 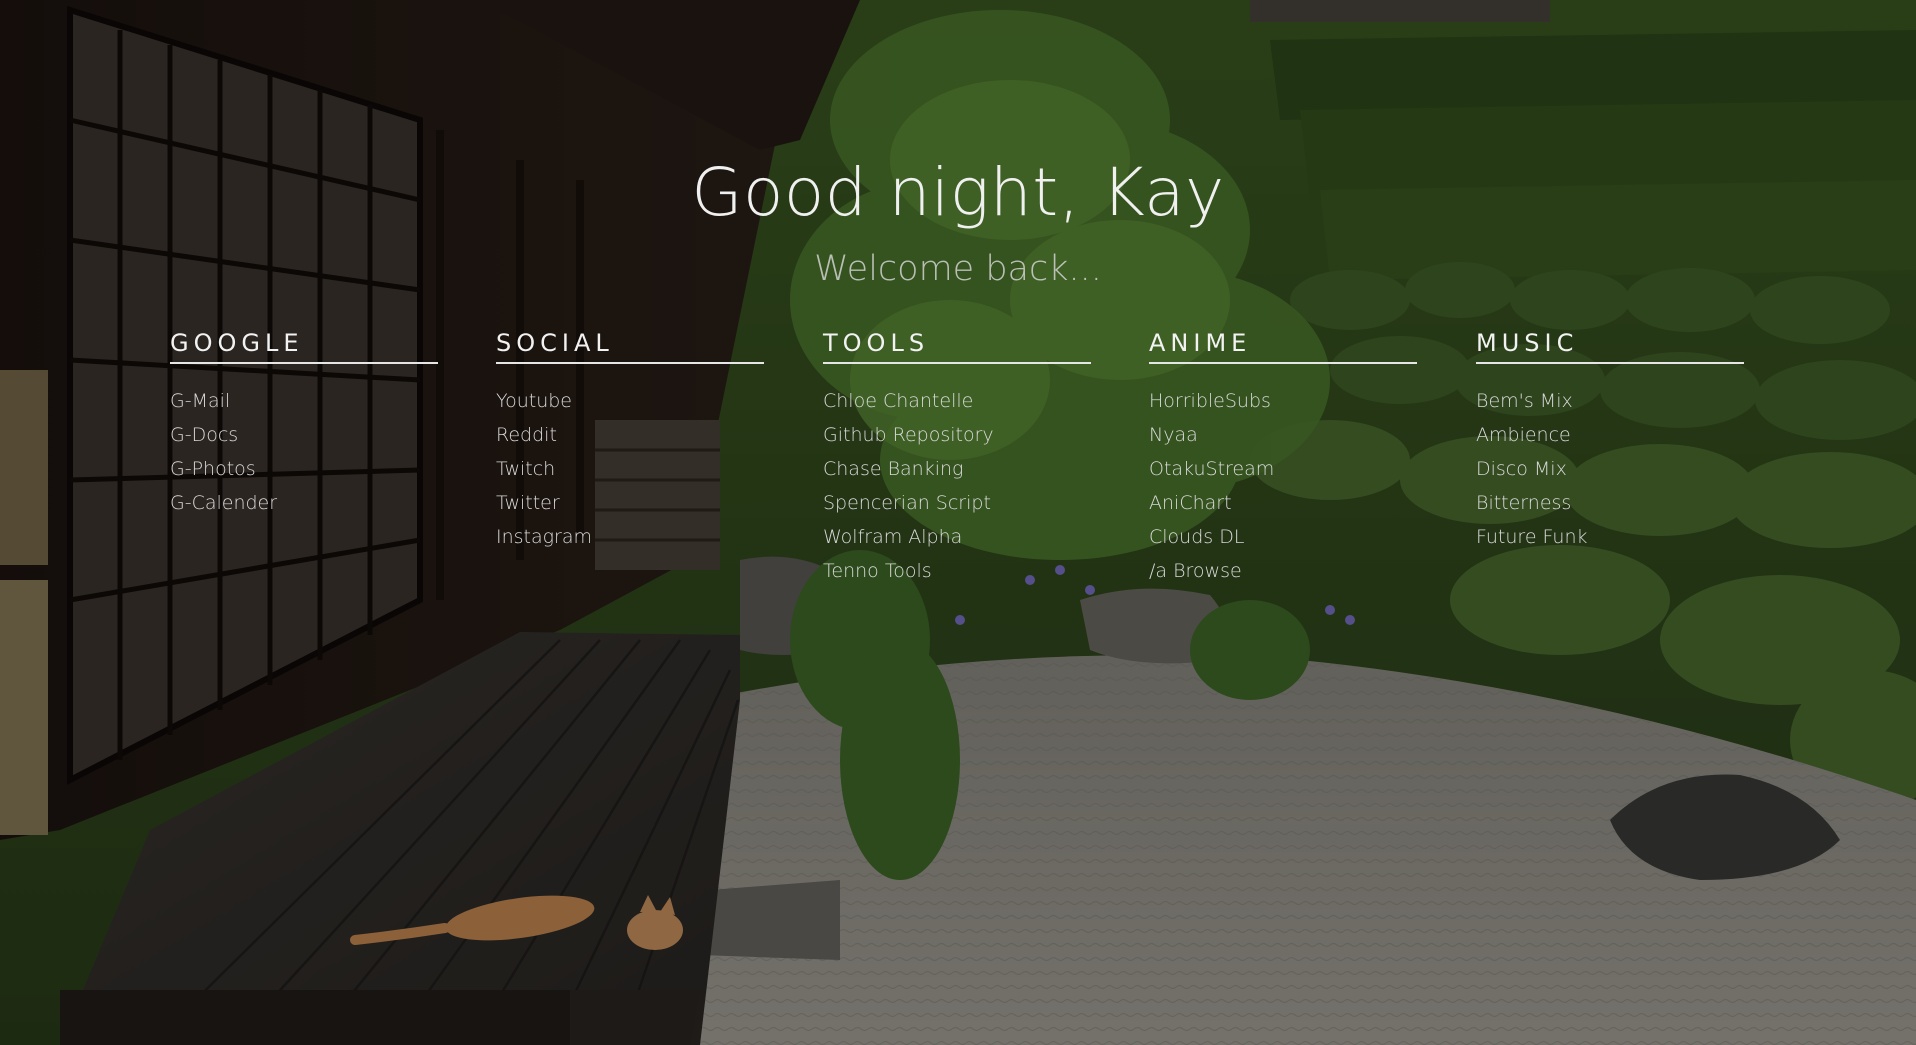 I want to click on link-gmail: G-Mail, so click(x=304, y=401).